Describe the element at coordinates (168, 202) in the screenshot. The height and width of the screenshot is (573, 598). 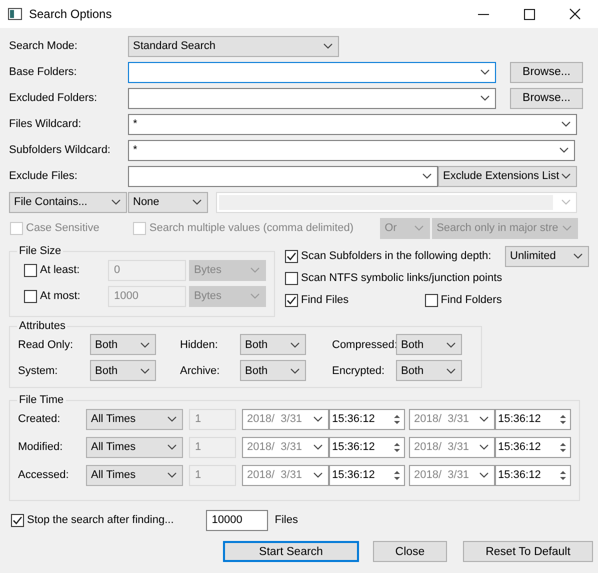
I see `dropdown: None` at that location.